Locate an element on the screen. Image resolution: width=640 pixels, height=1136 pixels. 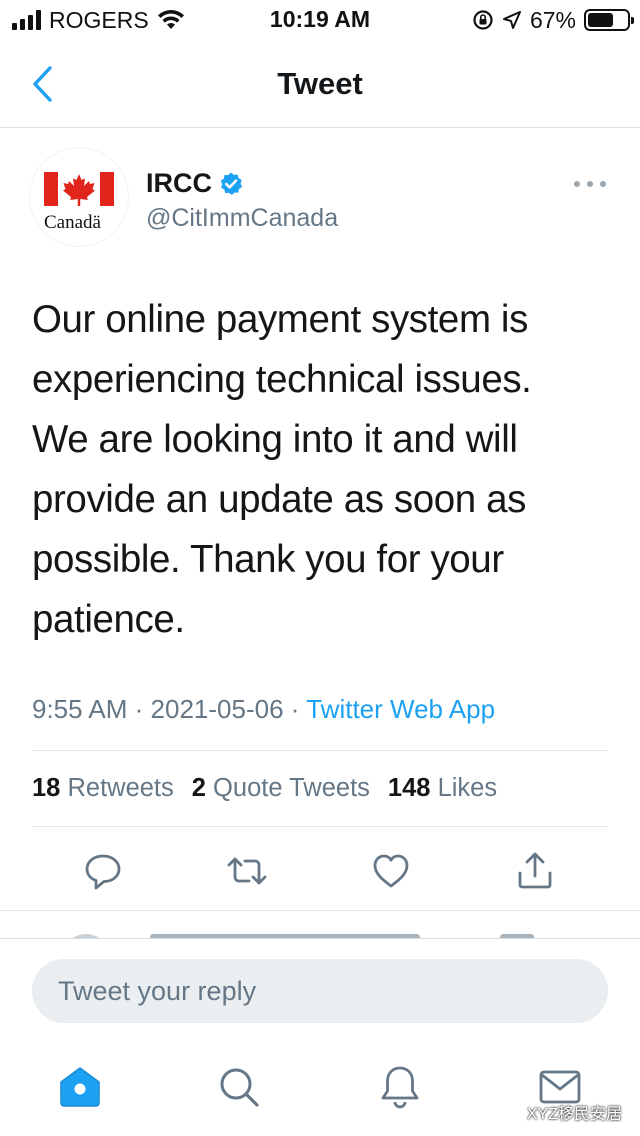
more-button is located at coordinates (590, 184).